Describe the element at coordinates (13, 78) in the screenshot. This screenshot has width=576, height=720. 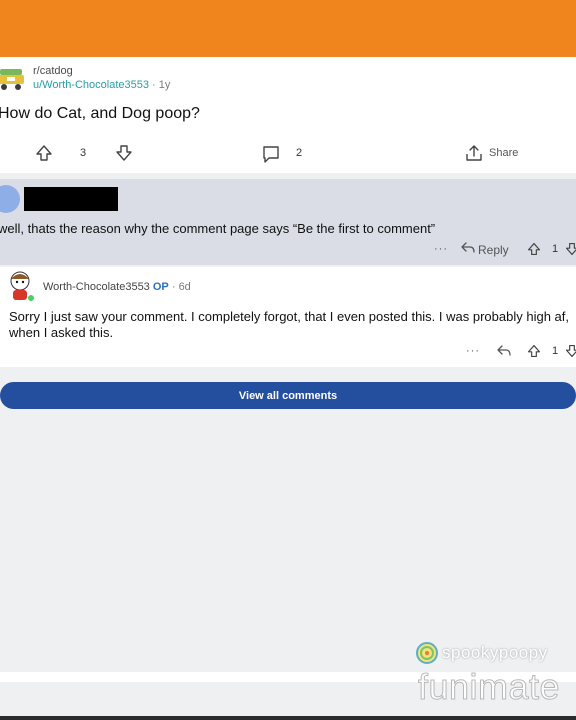
I see `subreddit-avatar-icon` at that location.